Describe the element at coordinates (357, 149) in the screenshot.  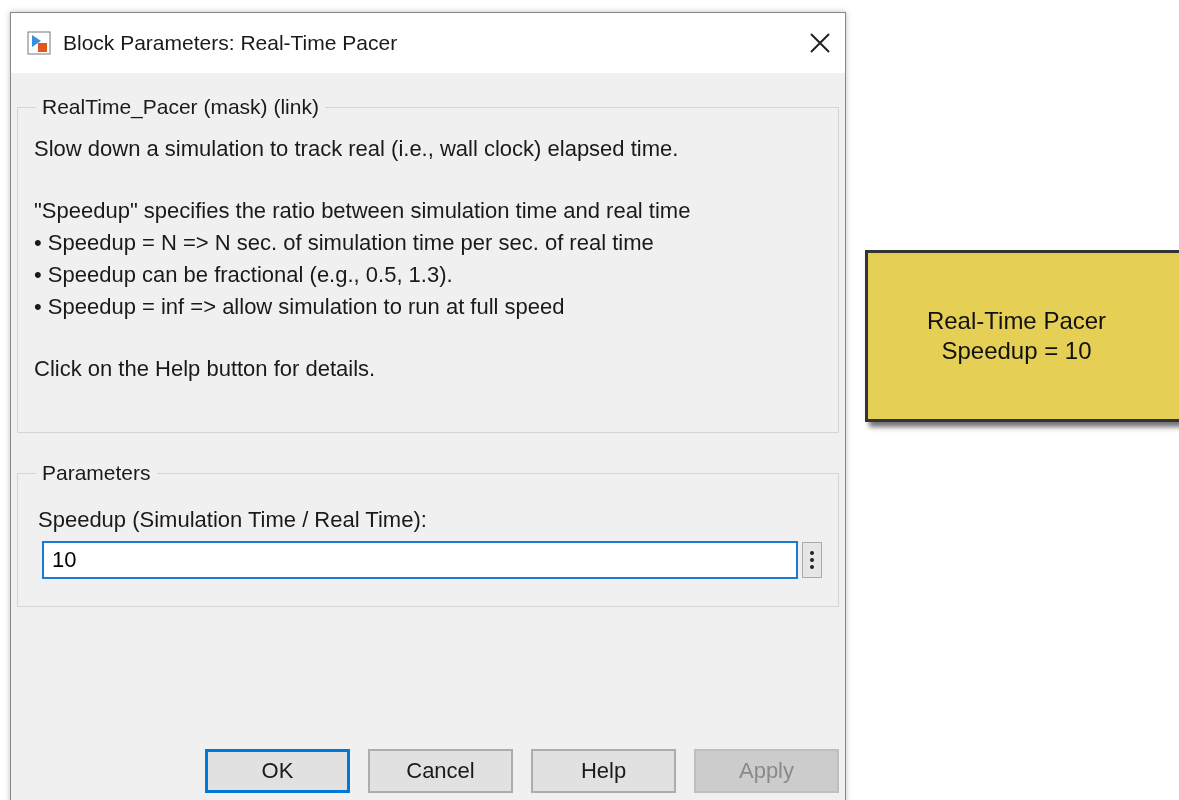
I see `description-line: Slow down a simulation to track real (i.e., wall clock) elapsed time.` at that location.